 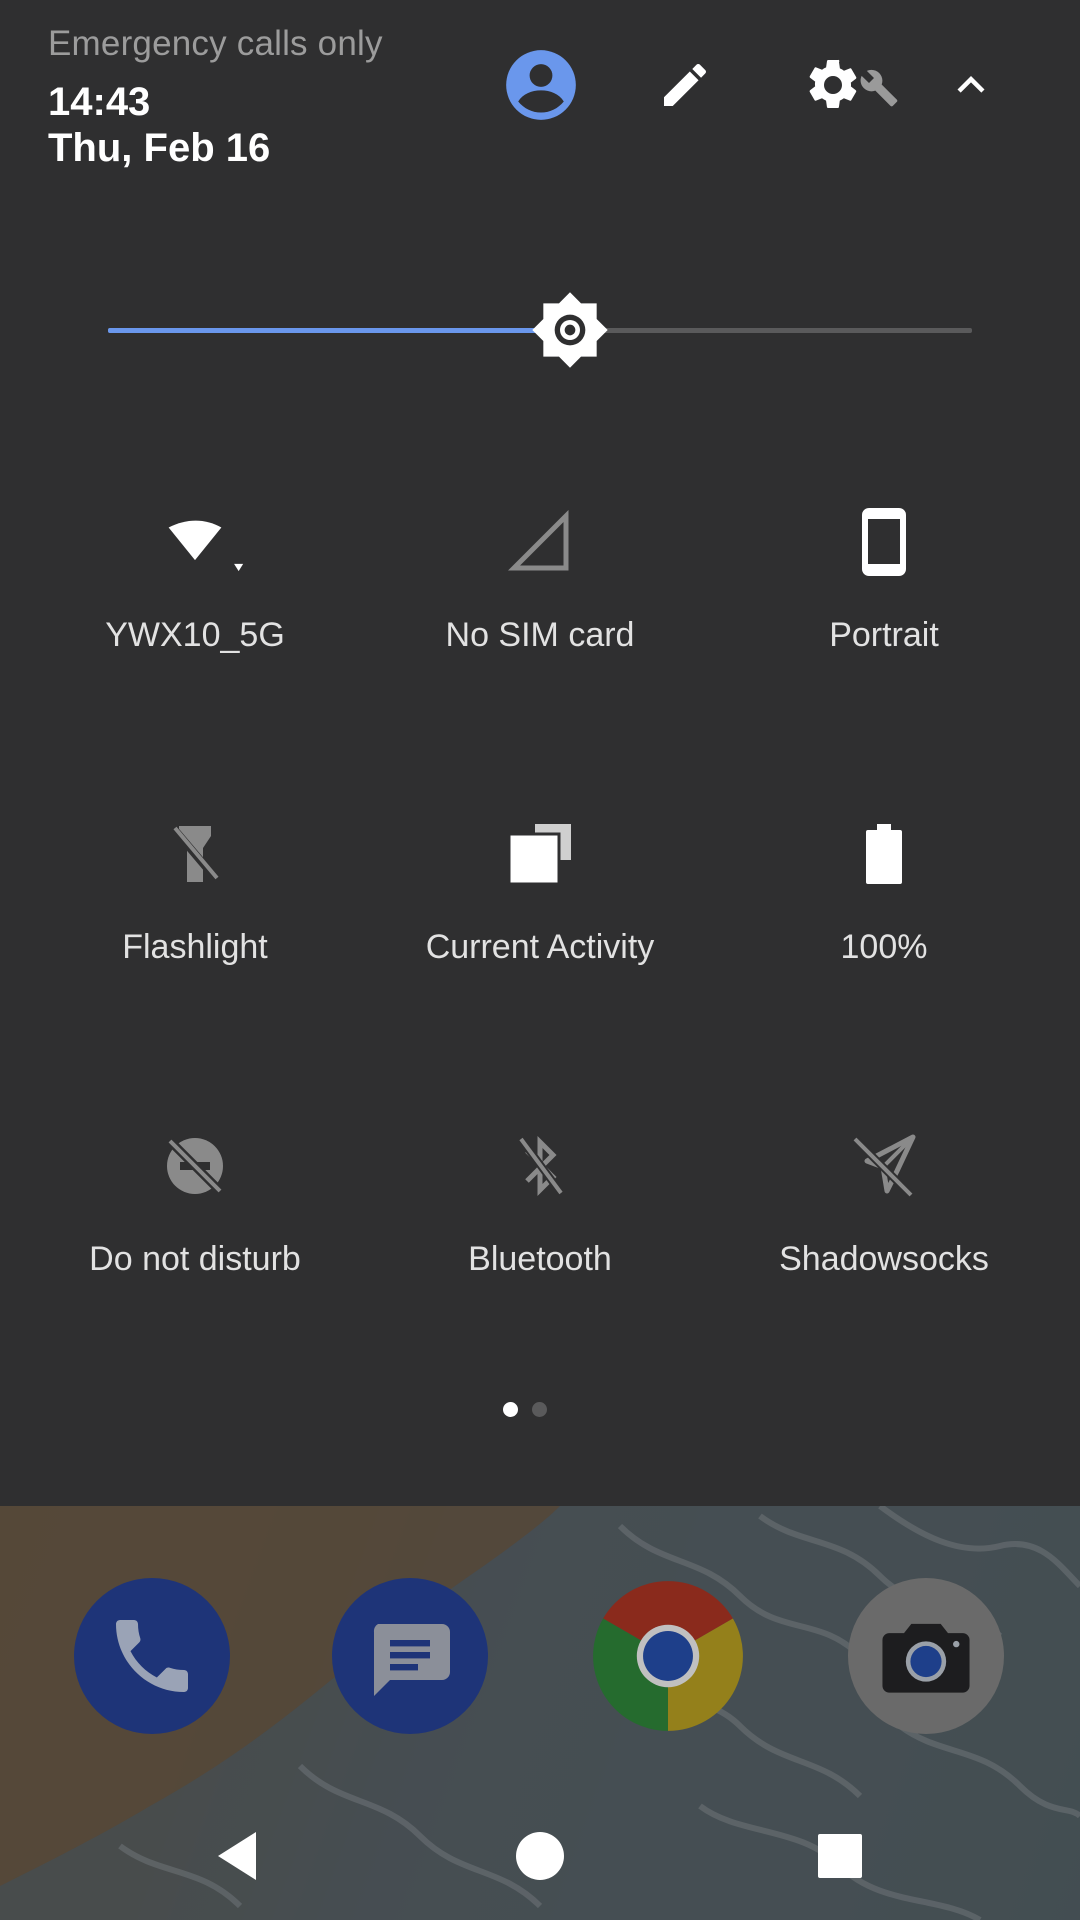 What do you see at coordinates (195, 919) in the screenshot?
I see `tile-flashlight: Flashlight` at bounding box center [195, 919].